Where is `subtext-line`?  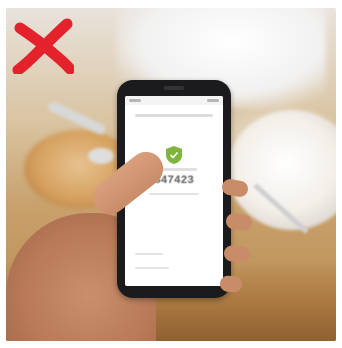
subtext-line is located at coordinates (174, 194).